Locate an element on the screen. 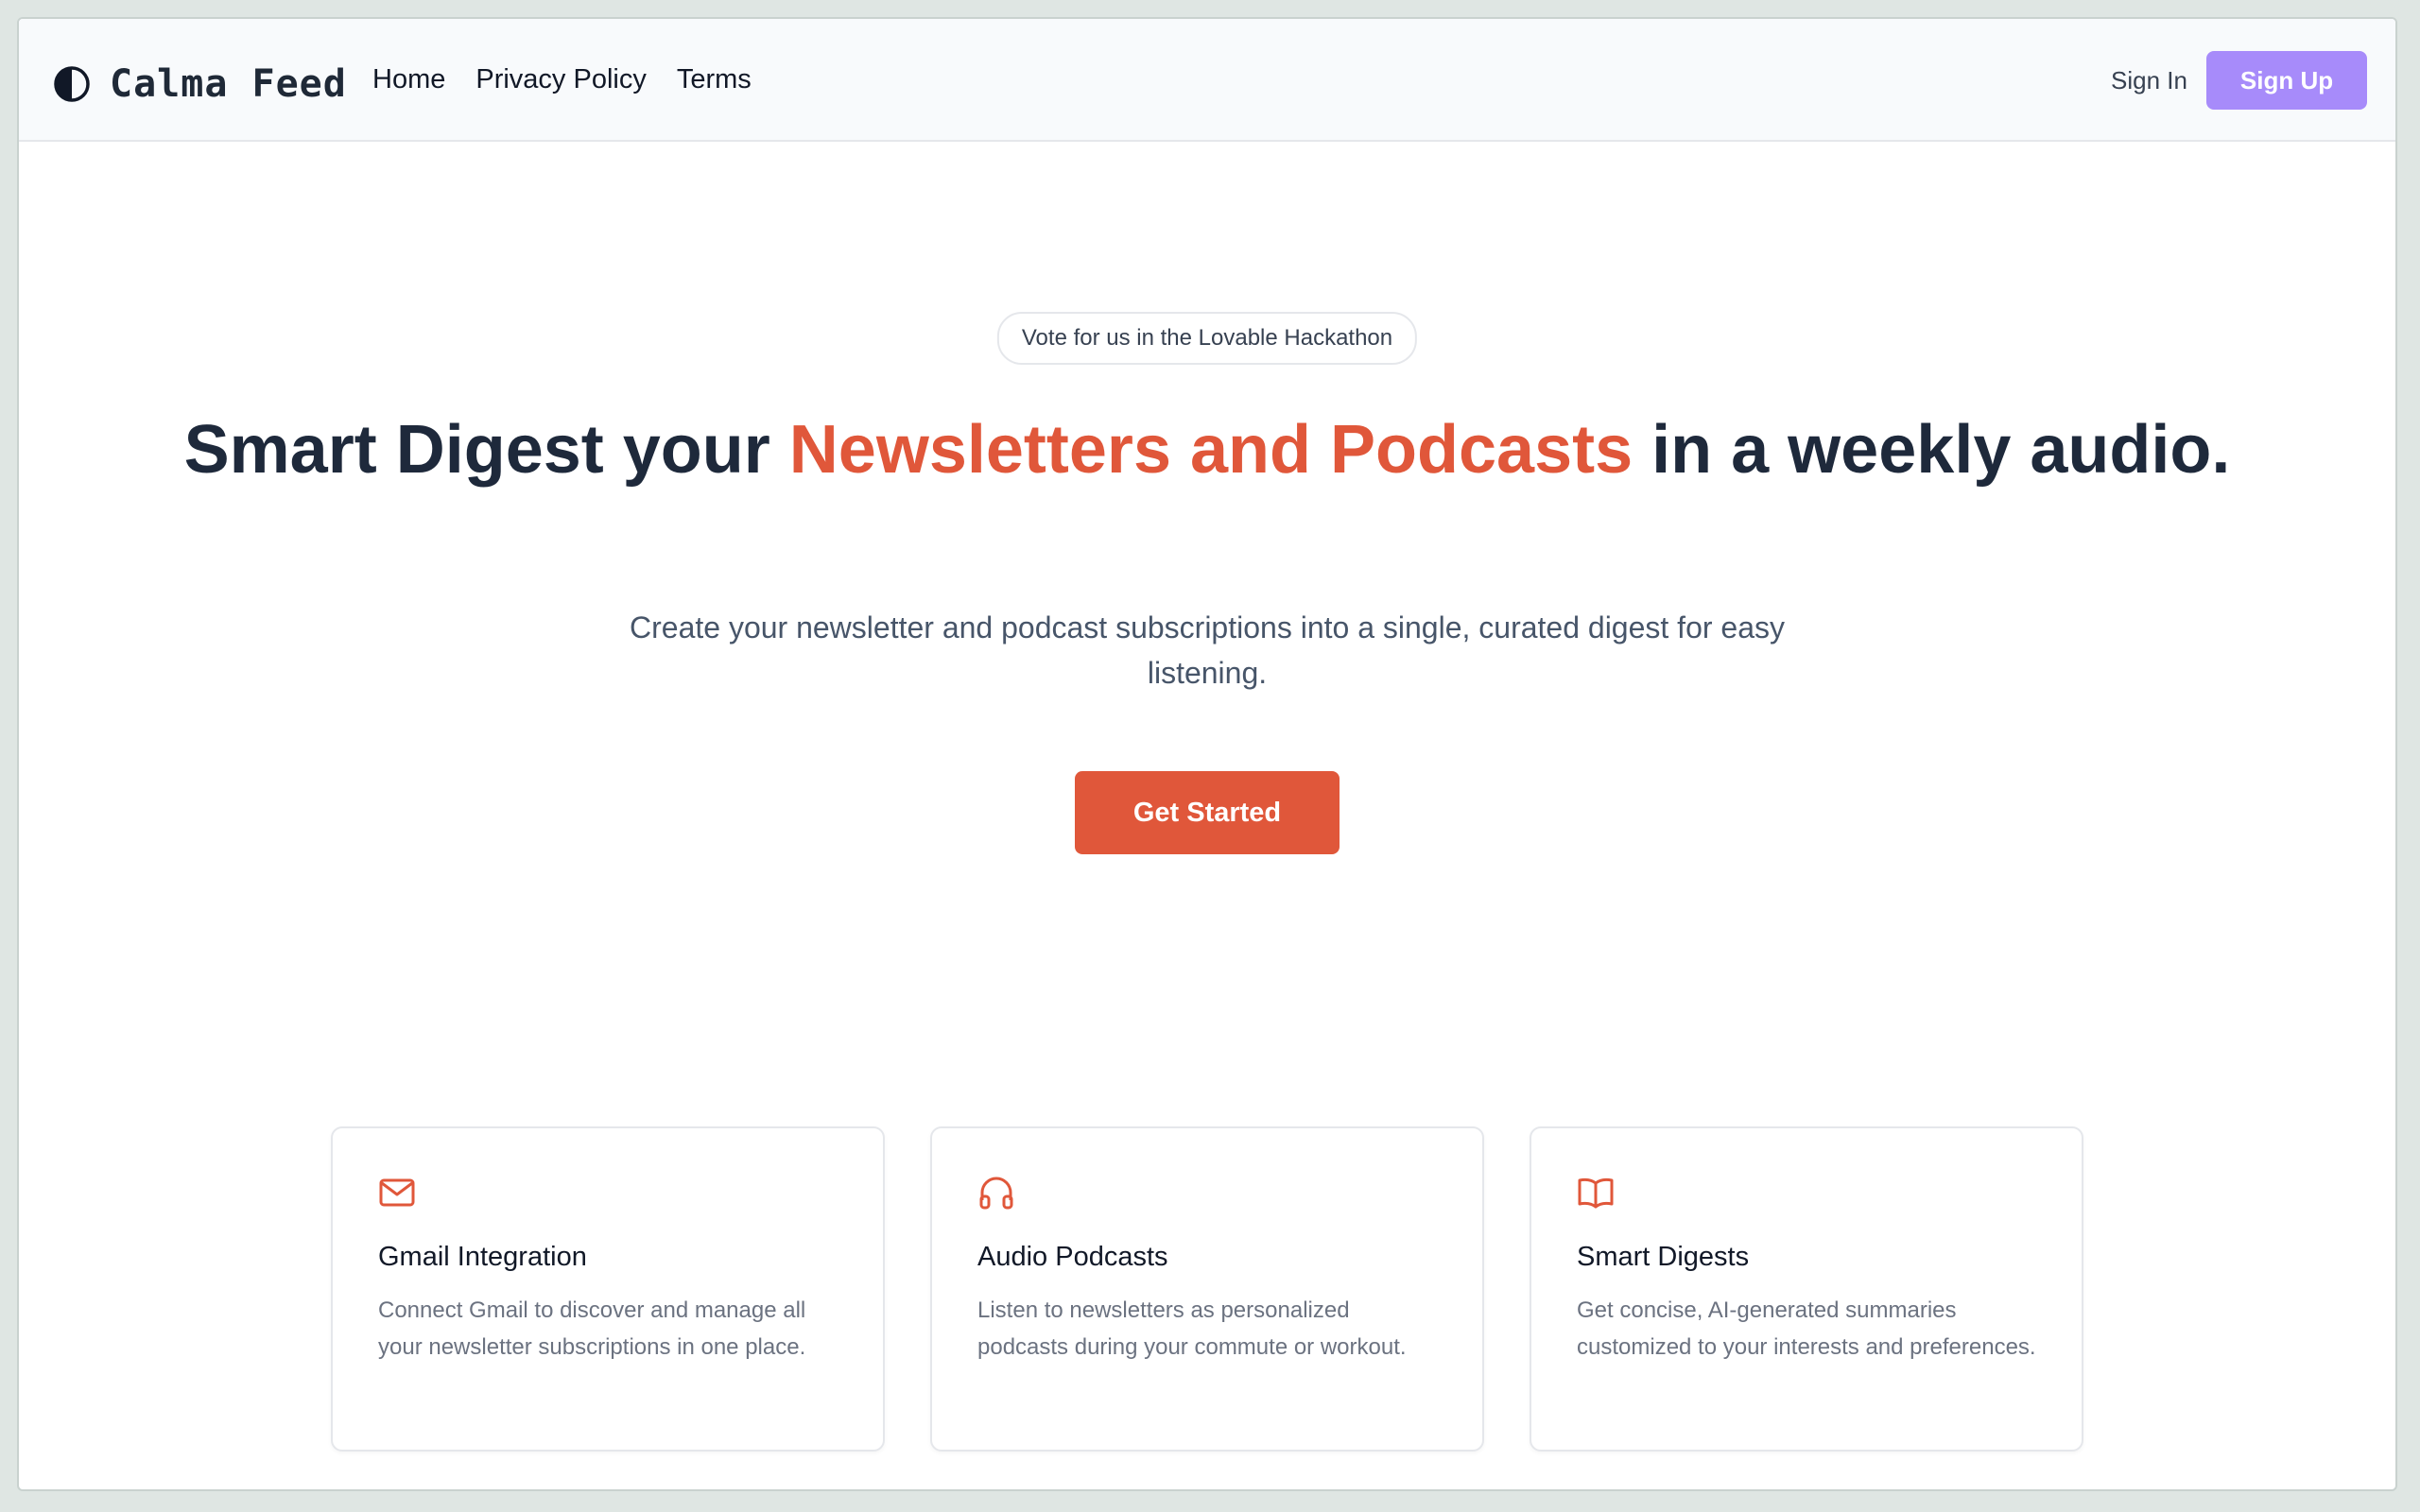 The height and width of the screenshot is (1512, 2420). feature-title: Gmail Integration is located at coordinates (482, 1257).